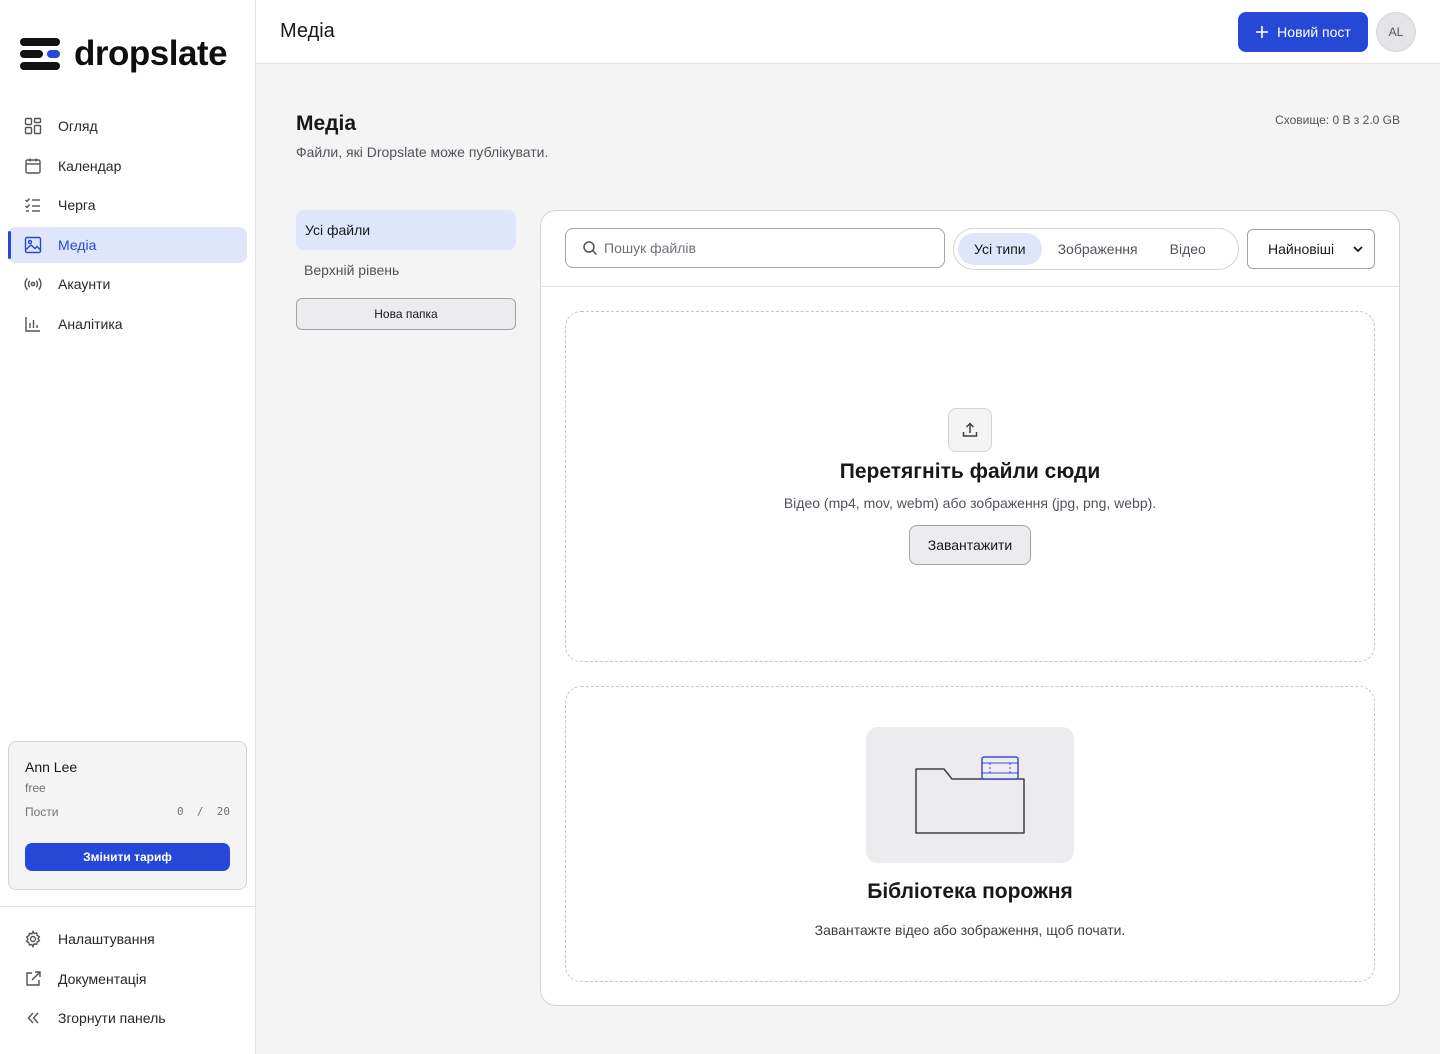  I want to click on sidebar-divider, so click(128, 906).